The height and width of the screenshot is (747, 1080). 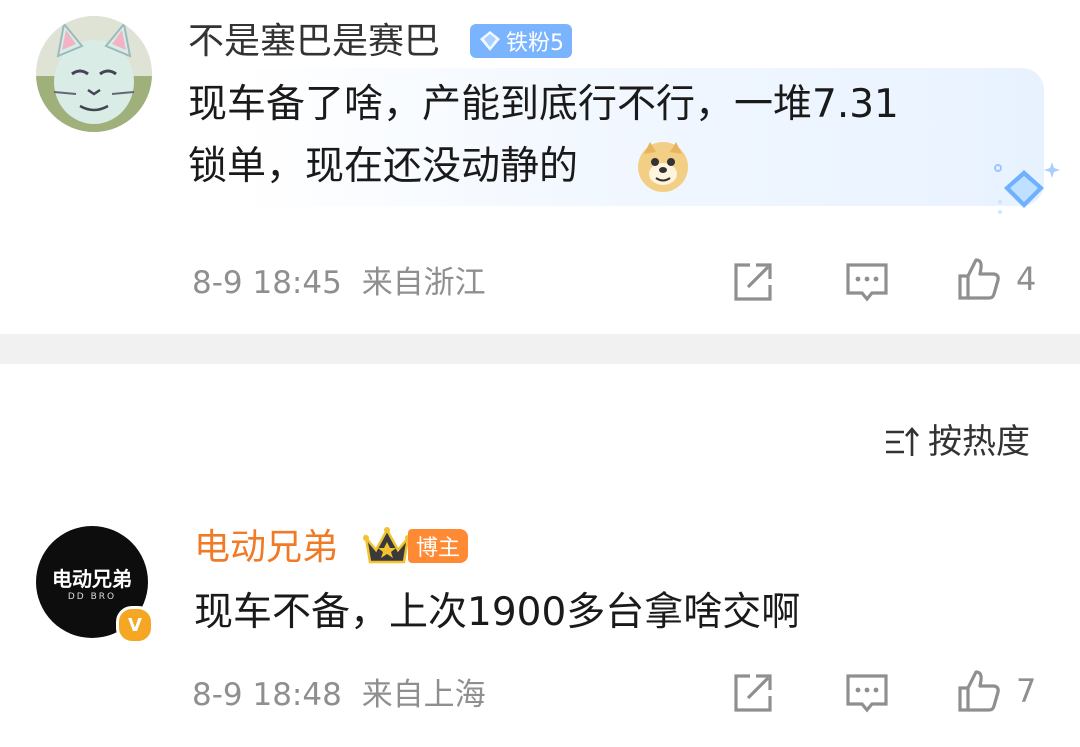 I want to click on avatar, so click(x=94, y=74).